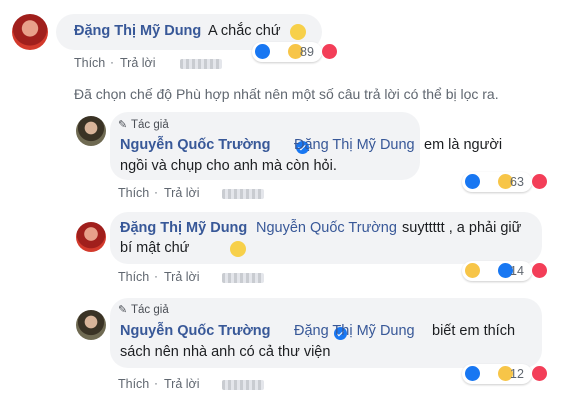  Describe the element at coordinates (244, 31) in the screenshot. I see `comment-text: A chắc chứ` at that location.